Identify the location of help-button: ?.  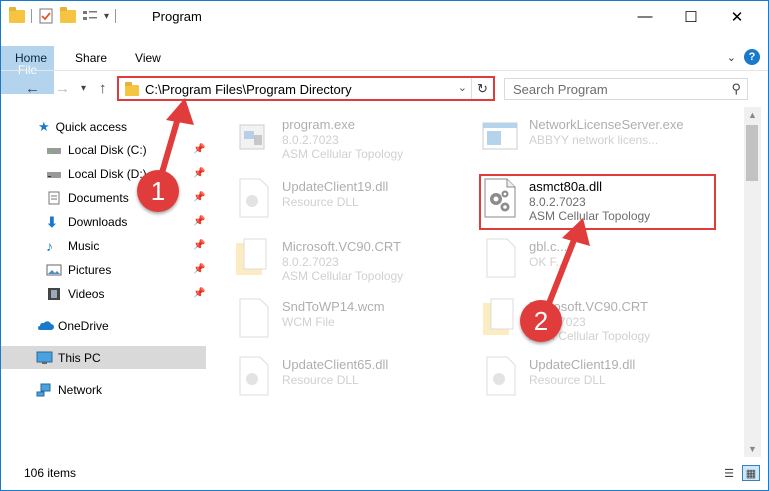
(752, 57).